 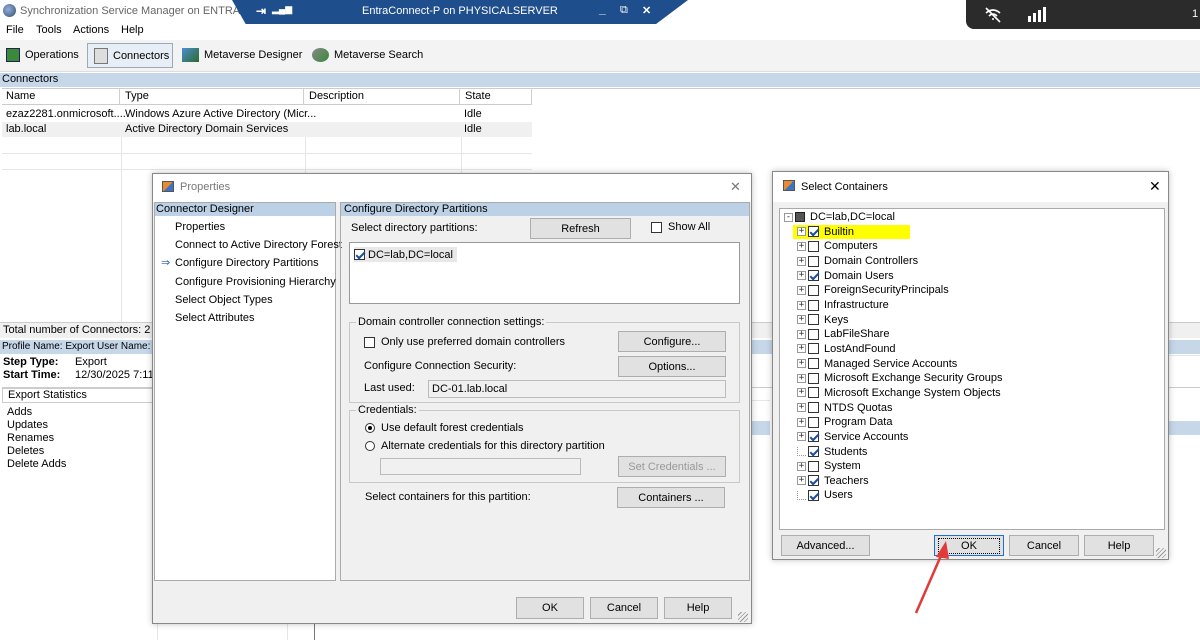 What do you see at coordinates (49, 30) in the screenshot?
I see `menu-tools: Tools` at bounding box center [49, 30].